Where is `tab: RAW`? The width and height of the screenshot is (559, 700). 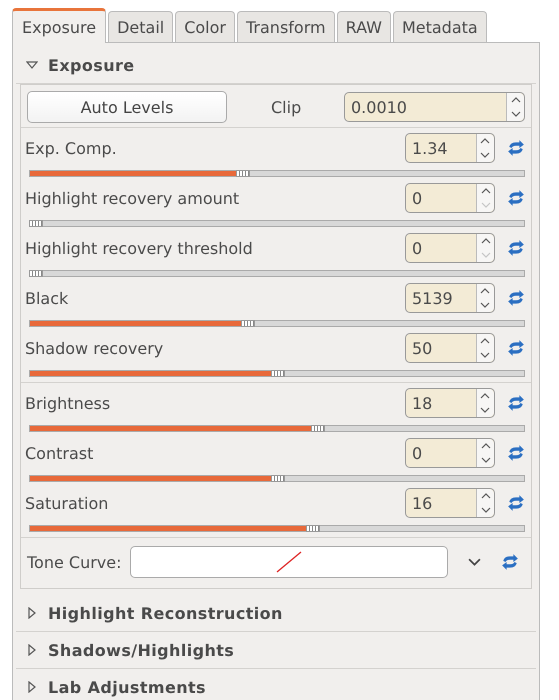
tab: RAW is located at coordinates (363, 26).